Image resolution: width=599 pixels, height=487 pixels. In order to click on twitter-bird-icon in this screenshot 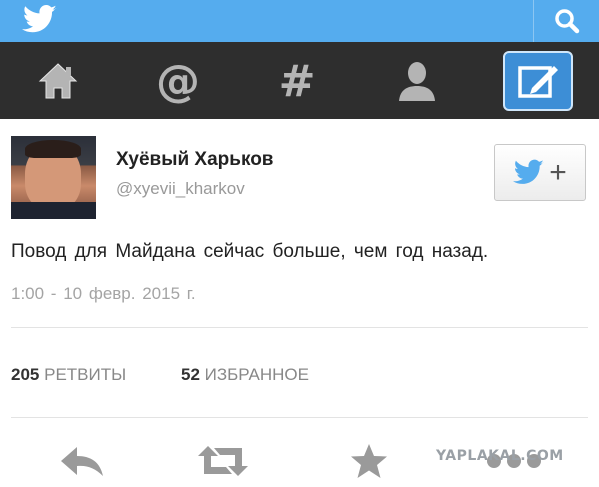, I will do `click(40, 22)`.